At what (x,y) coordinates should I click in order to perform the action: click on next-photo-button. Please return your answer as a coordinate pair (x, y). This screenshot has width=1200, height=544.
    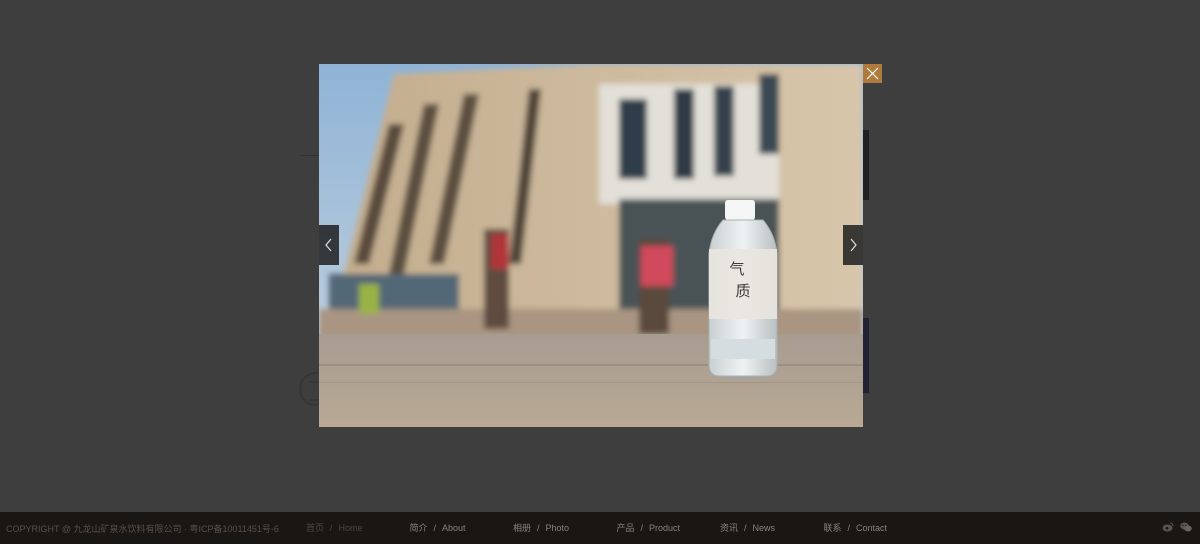
    Looking at the image, I should click on (853, 245).